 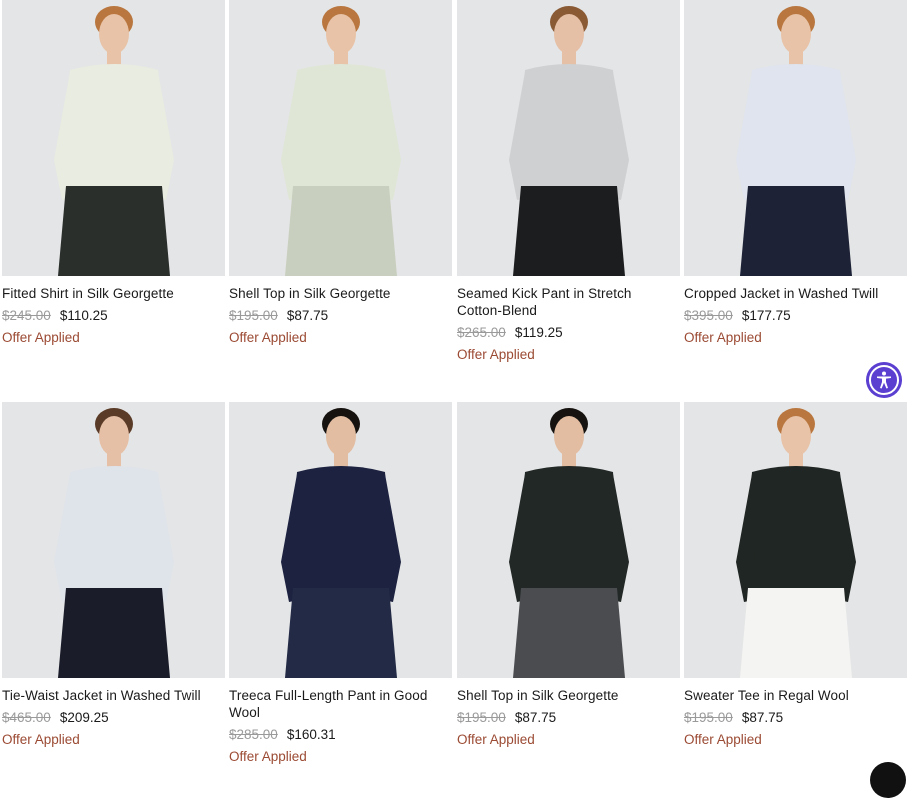 I want to click on accessibility-person-icon, so click(x=884, y=380).